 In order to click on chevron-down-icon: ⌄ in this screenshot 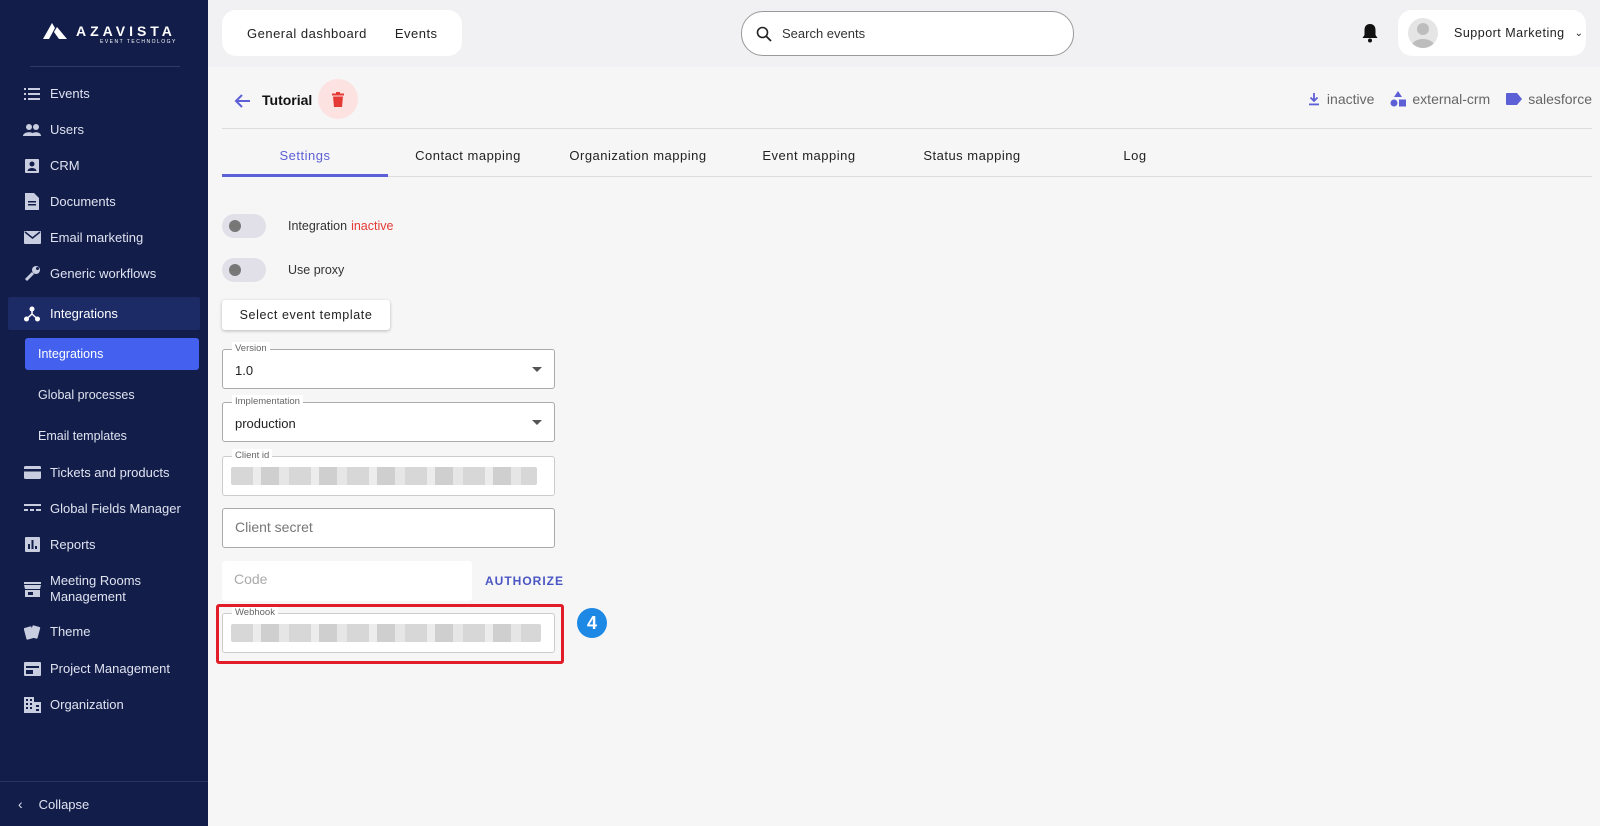, I will do `click(1579, 33)`.